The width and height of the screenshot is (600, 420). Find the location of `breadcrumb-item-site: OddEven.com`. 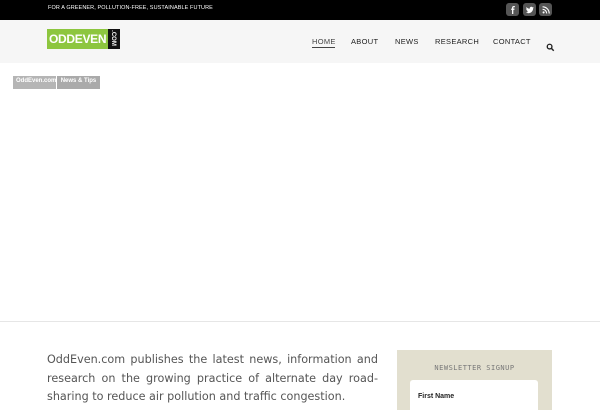

breadcrumb-item-site: OddEven.com is located at coordinates (34, 82).